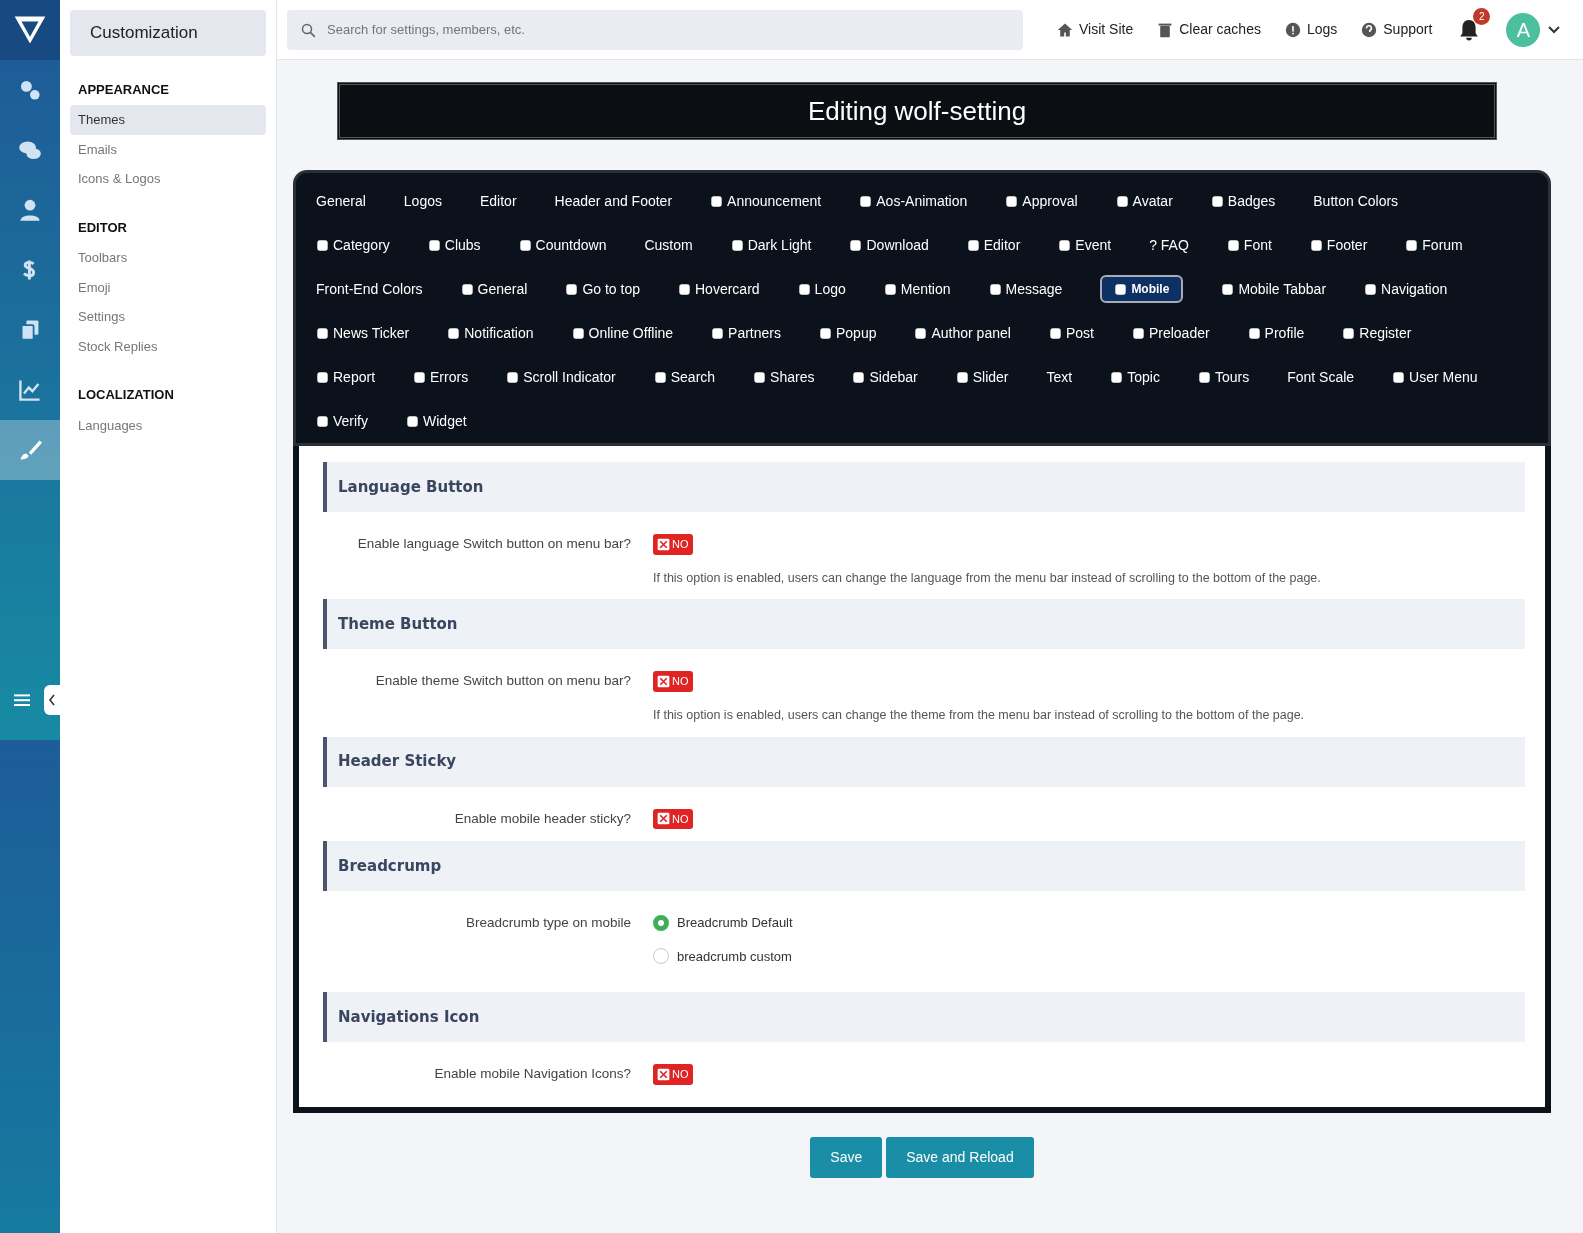 Image resolution: width=1583 pixels, height=1233 pixels. I want to click on tab: Go to top, so click(602, 289).